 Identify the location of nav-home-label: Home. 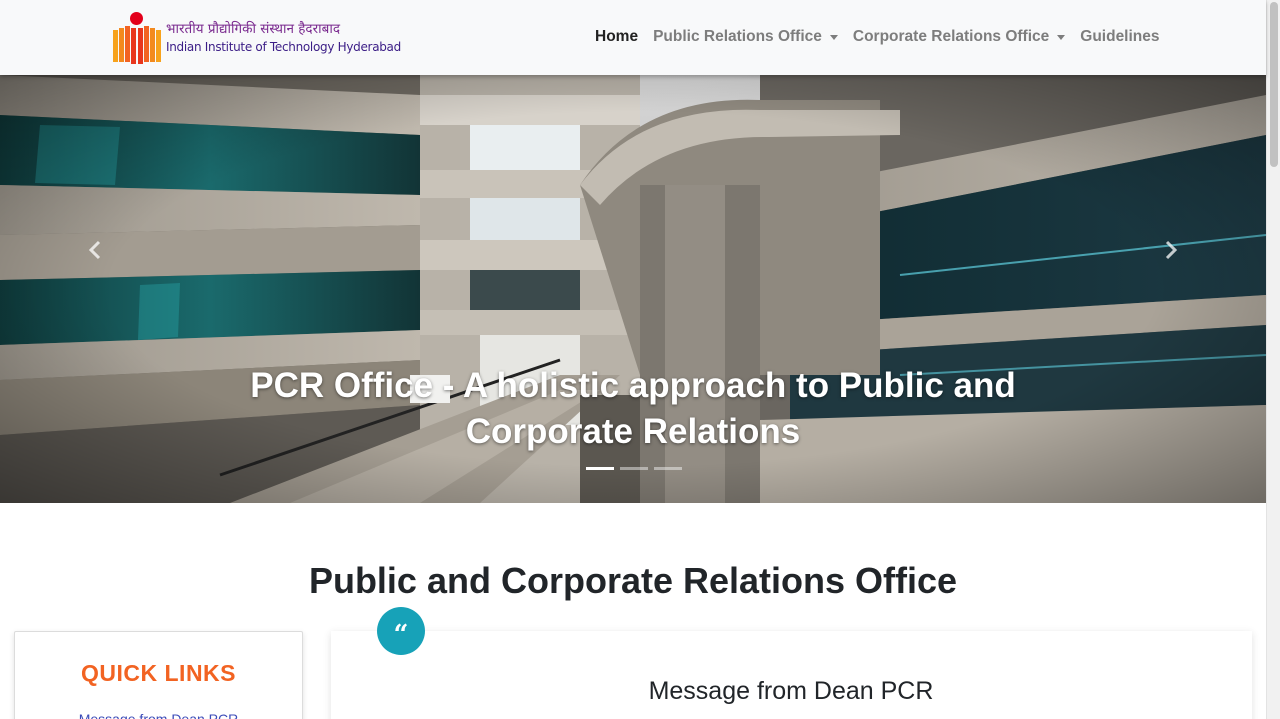
(617, 36).